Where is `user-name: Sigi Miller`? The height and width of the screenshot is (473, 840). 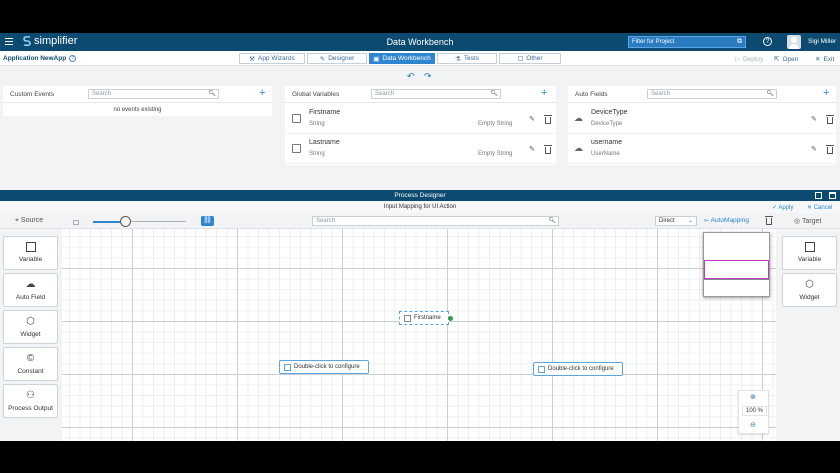 user-name: Sigi Miller is located at coordinates (822, 41).